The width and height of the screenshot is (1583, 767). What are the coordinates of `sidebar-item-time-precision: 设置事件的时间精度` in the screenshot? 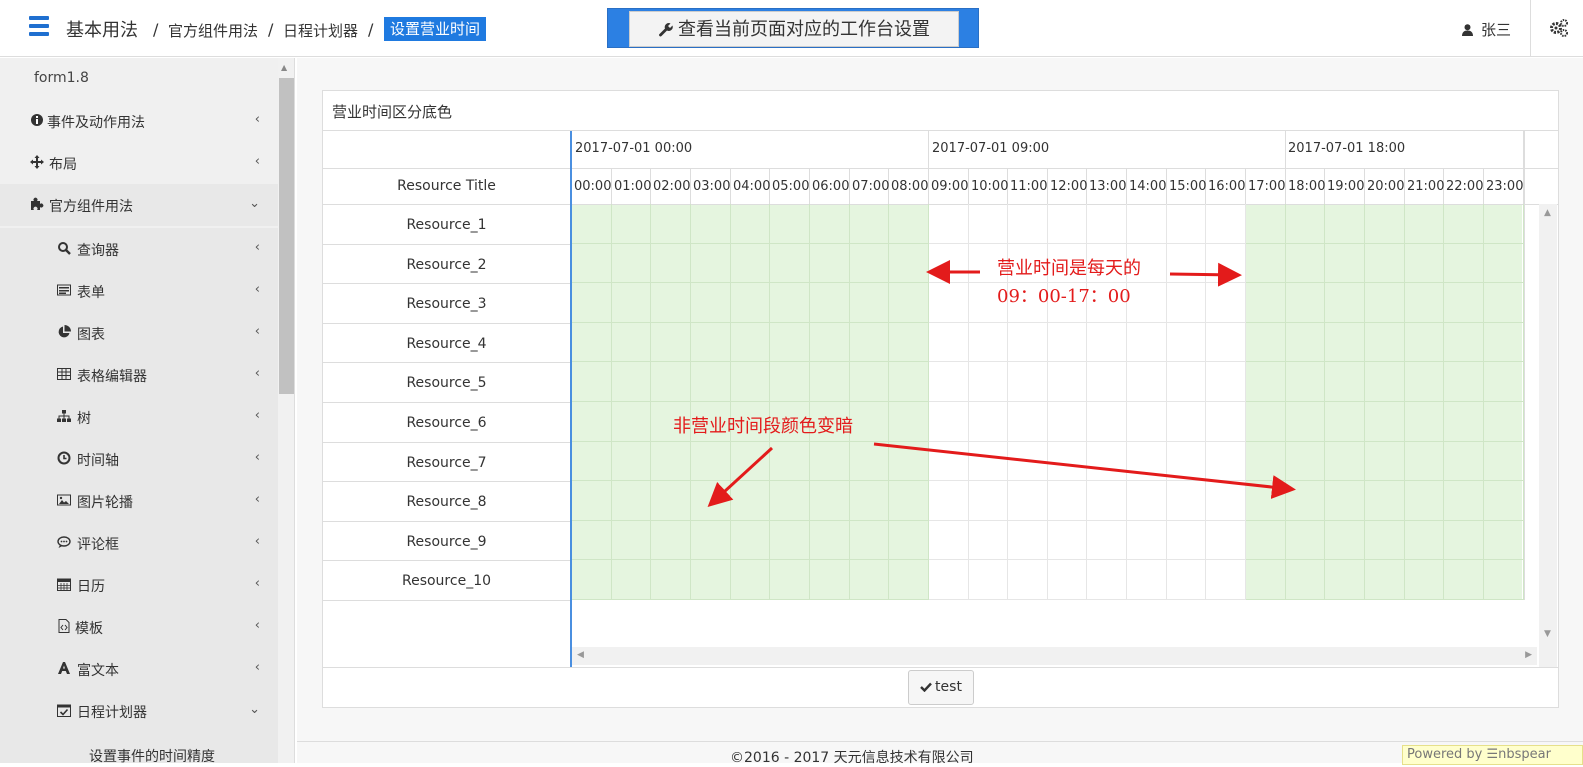 It's located at (139, 747).